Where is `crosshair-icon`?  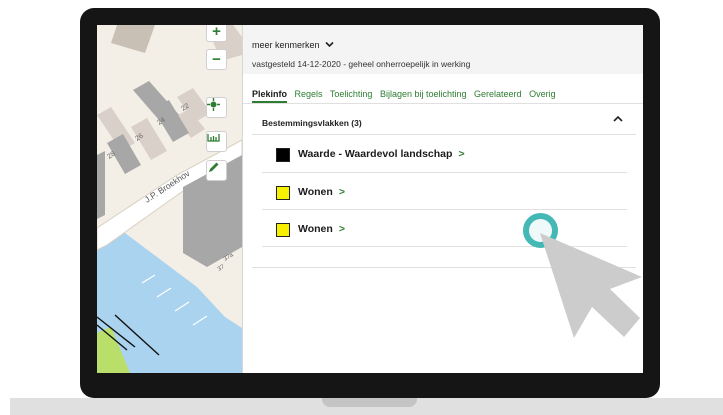 crosshair-icon is located at coordinates (213, 104).